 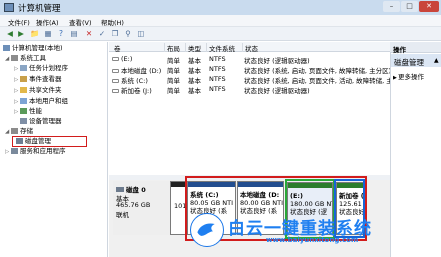 What do you see at coordinates (41, 121) in the screenshot?
I see `tree-item-device-manager: 设备管理器` at bounding box center [41, 121].